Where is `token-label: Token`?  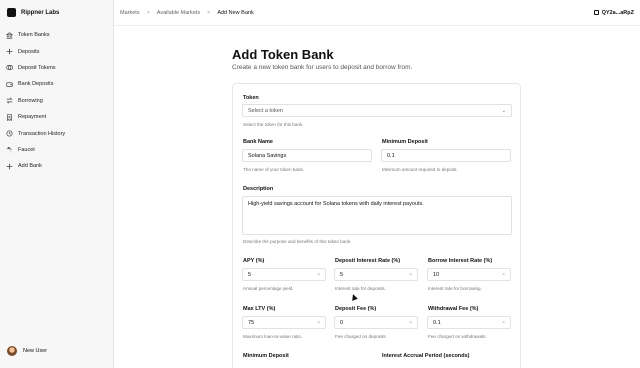 token-label: Token is located at coordinates (251, 98).